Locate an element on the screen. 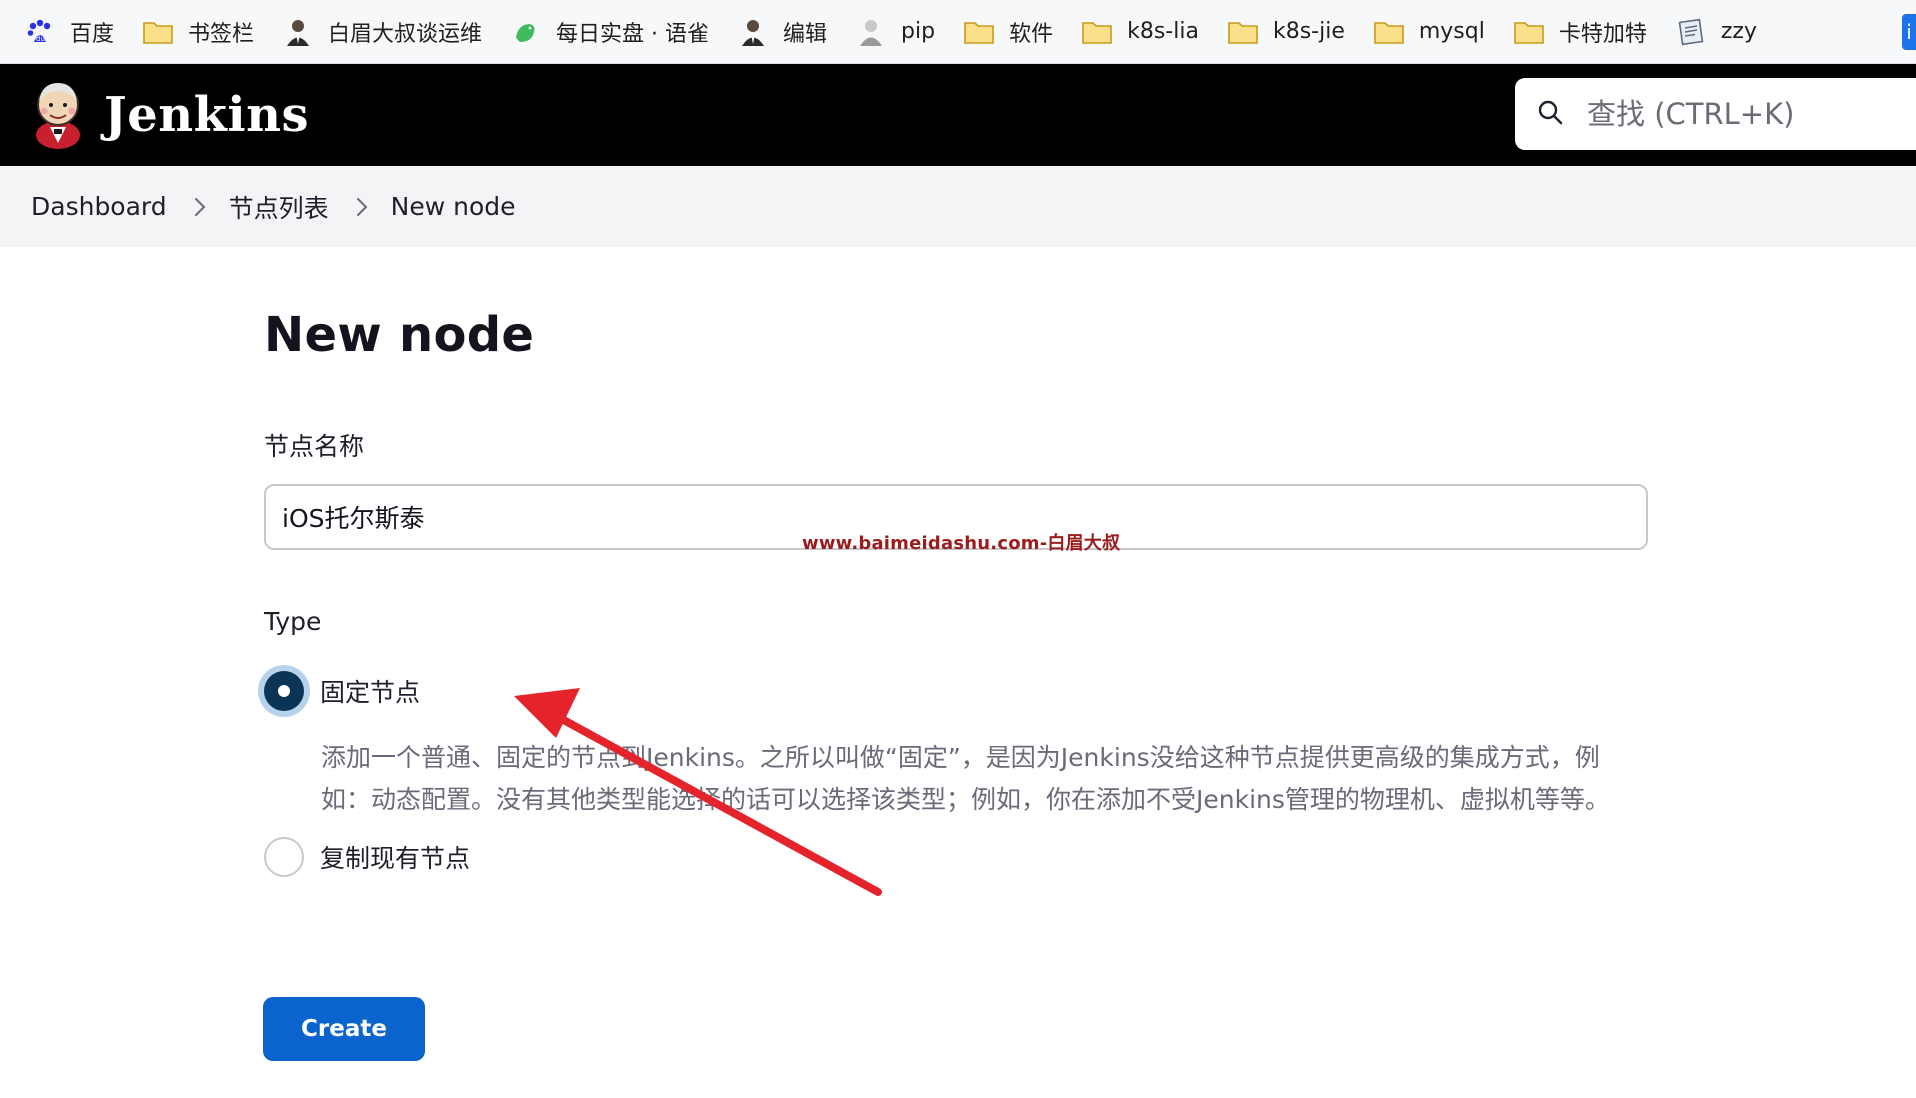 This screenshot has height=1098, width=1916. create-button: Create is located at coordinates (344, 1029).